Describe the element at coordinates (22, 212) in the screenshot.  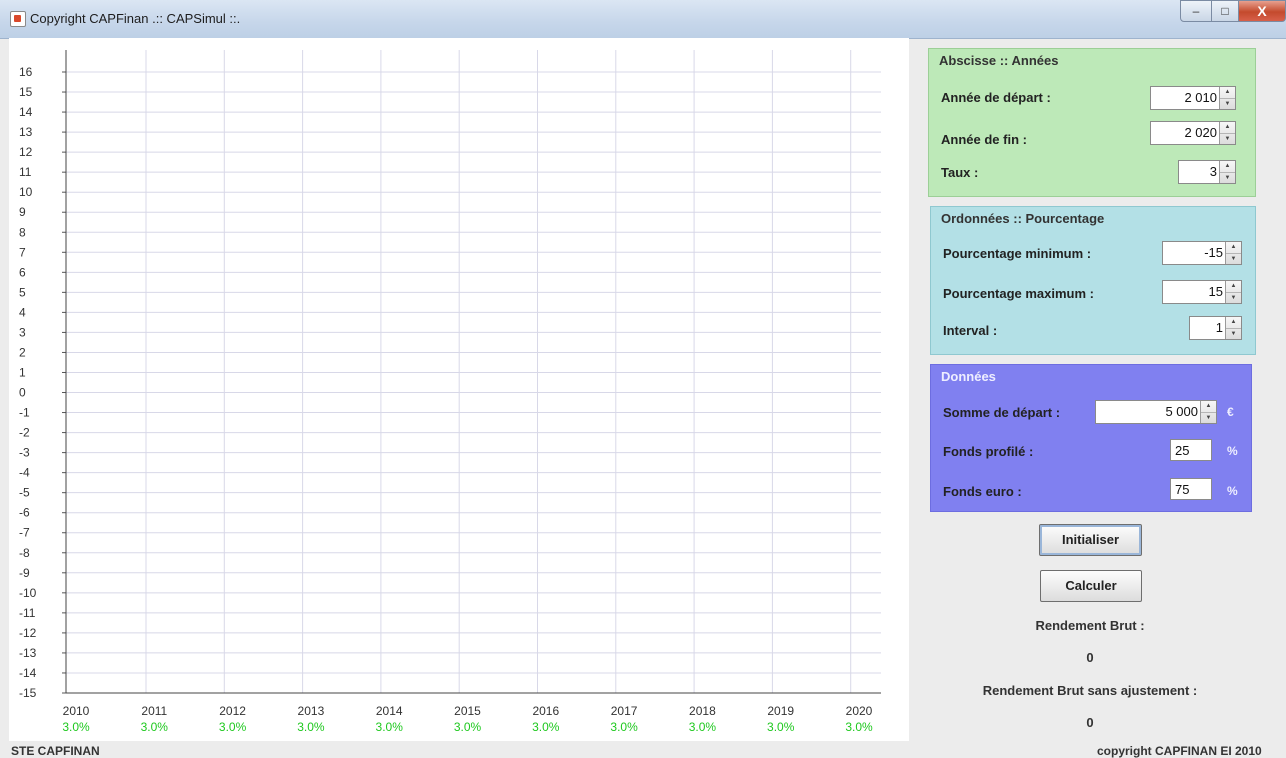
I see `y-tick-label: 9` at that location.